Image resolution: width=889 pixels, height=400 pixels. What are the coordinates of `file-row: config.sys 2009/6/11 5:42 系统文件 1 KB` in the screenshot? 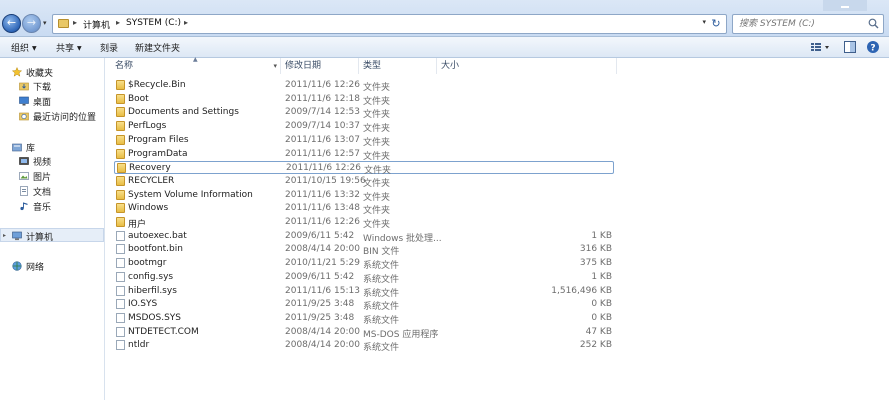 It's located at (364, 278).